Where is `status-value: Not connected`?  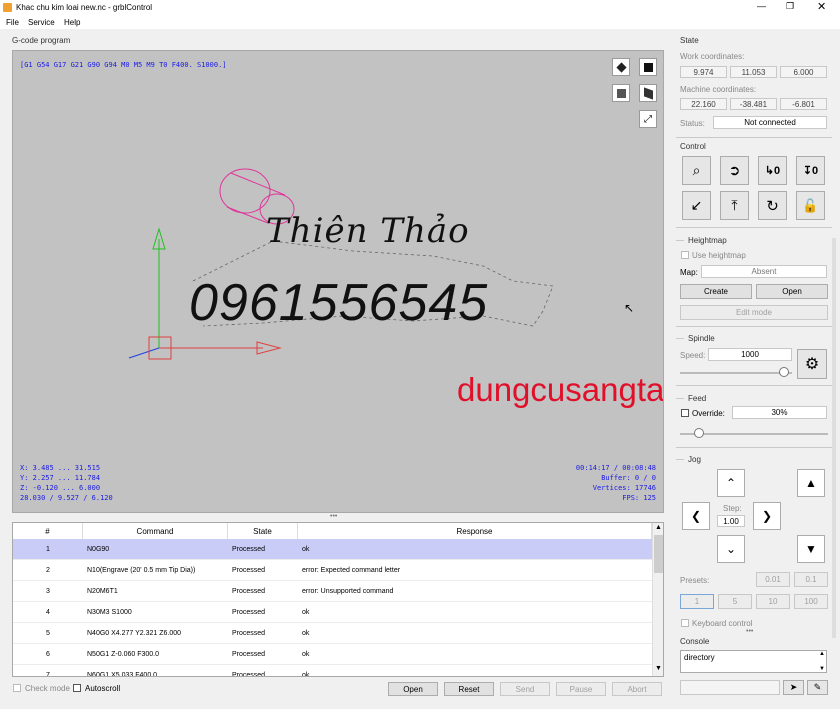
status-value: Not connected is located at coordinates (770, 122).